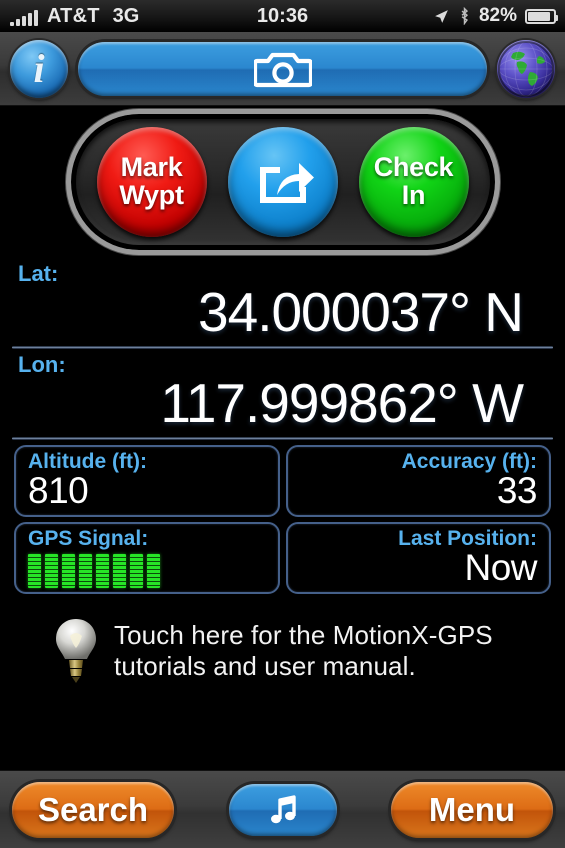 This screenshot has height=848, width=565. Describe the element at coordinates (342, 403) in the screenshot. I see `longitude-value: 117.999862° W` at that location.